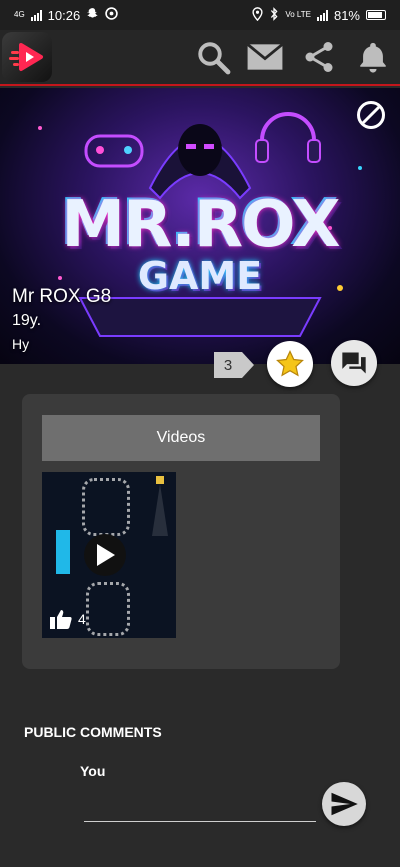 The height and width of the screenshot is (867, 400). What do you see at coordinates (92, 15) in the screenshot?
I see `snapchat-icon` at bounding box center [92, 15].